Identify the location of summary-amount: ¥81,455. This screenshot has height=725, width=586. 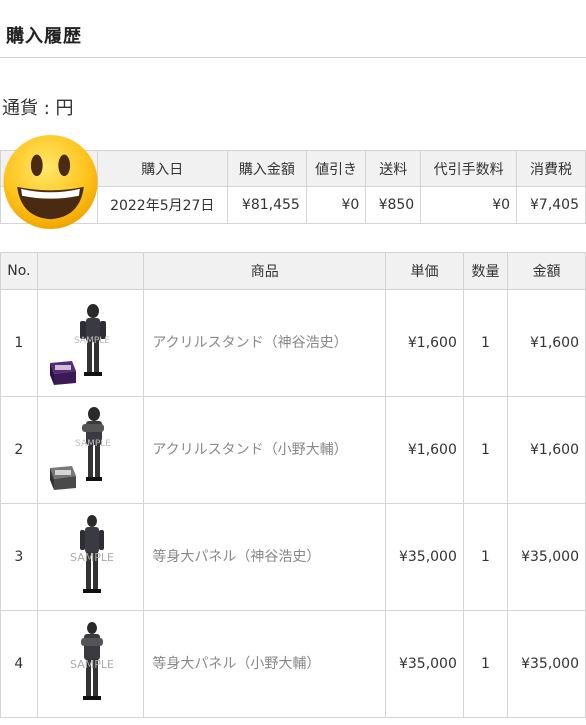
(266, 205).